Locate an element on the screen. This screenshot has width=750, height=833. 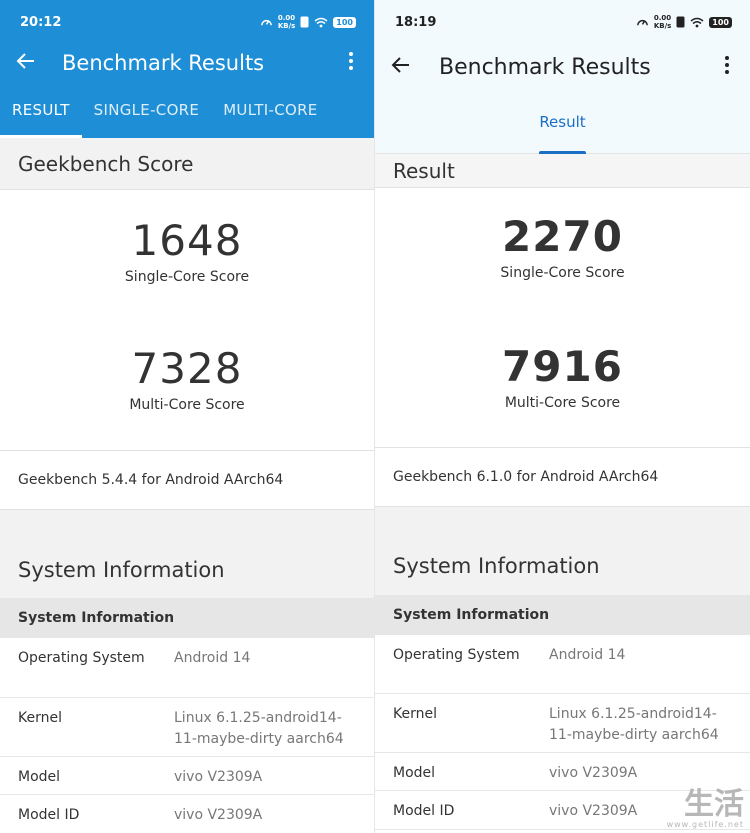
multi-core-block: 7328 Multi-Core Score is located at coordinates (187, 385).